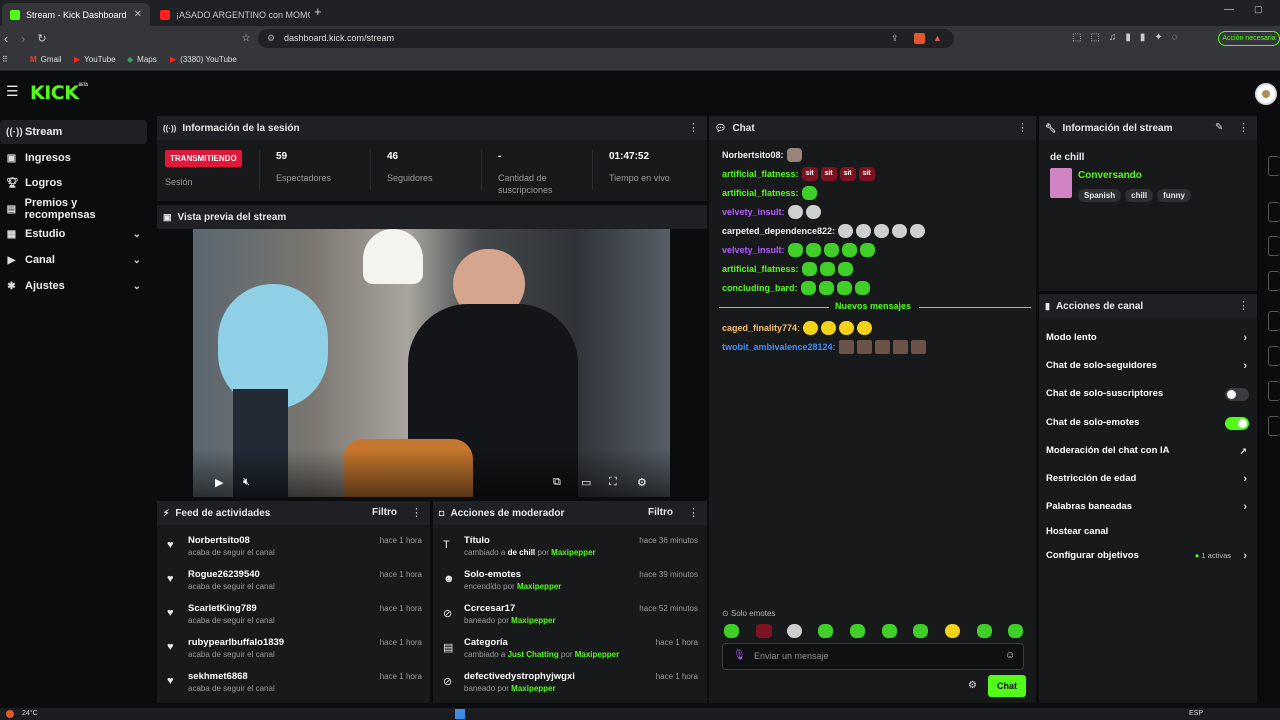 This screenshot has width=1280, height=720. Describe the element at coordinates (1129, 37) in the screenshot. I see `extensions-icons: ⬚⬚♫▮▮✦◌` at that location.